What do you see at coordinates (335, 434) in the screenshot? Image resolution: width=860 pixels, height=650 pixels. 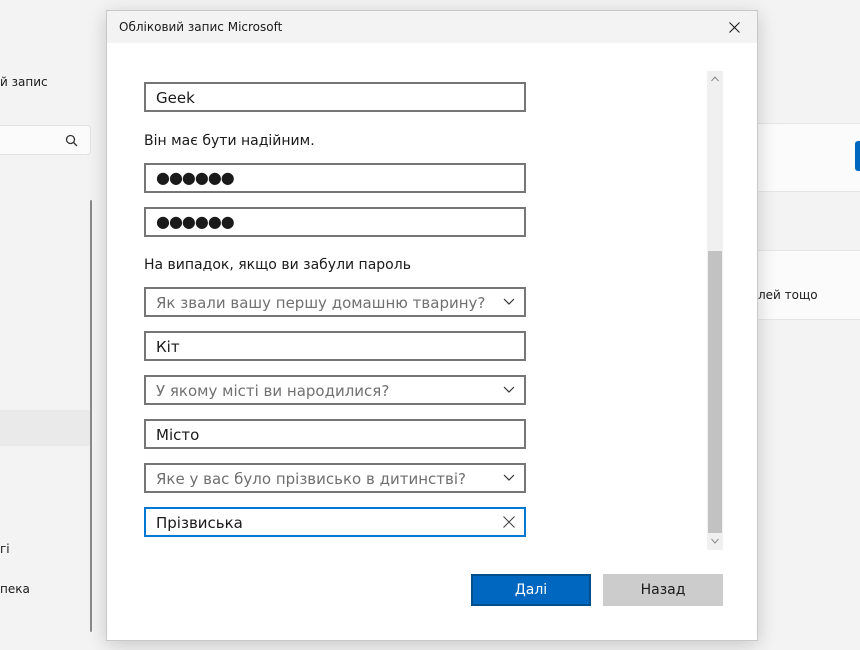 I see `answer-2-field: Місто` at bounding box center [335, 434].